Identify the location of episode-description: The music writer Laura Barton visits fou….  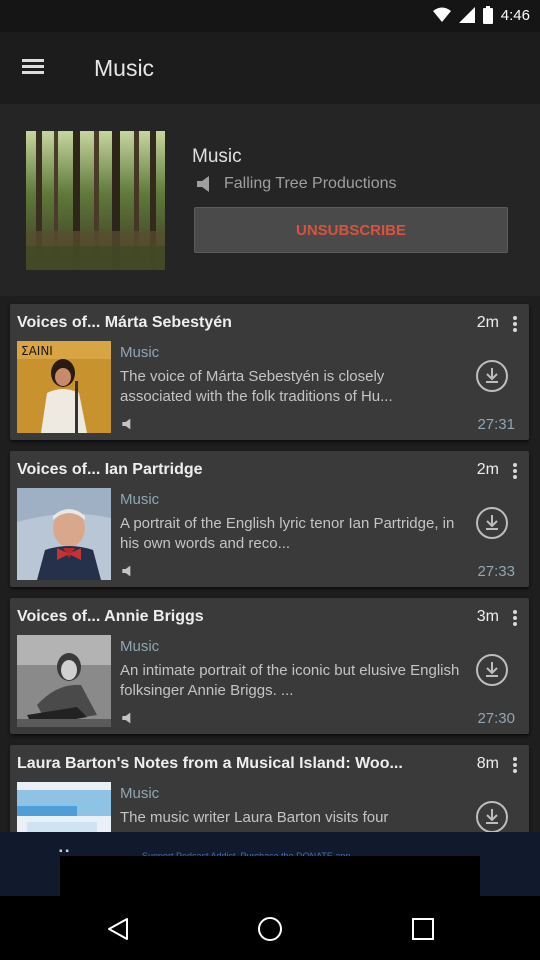
(254, 817).